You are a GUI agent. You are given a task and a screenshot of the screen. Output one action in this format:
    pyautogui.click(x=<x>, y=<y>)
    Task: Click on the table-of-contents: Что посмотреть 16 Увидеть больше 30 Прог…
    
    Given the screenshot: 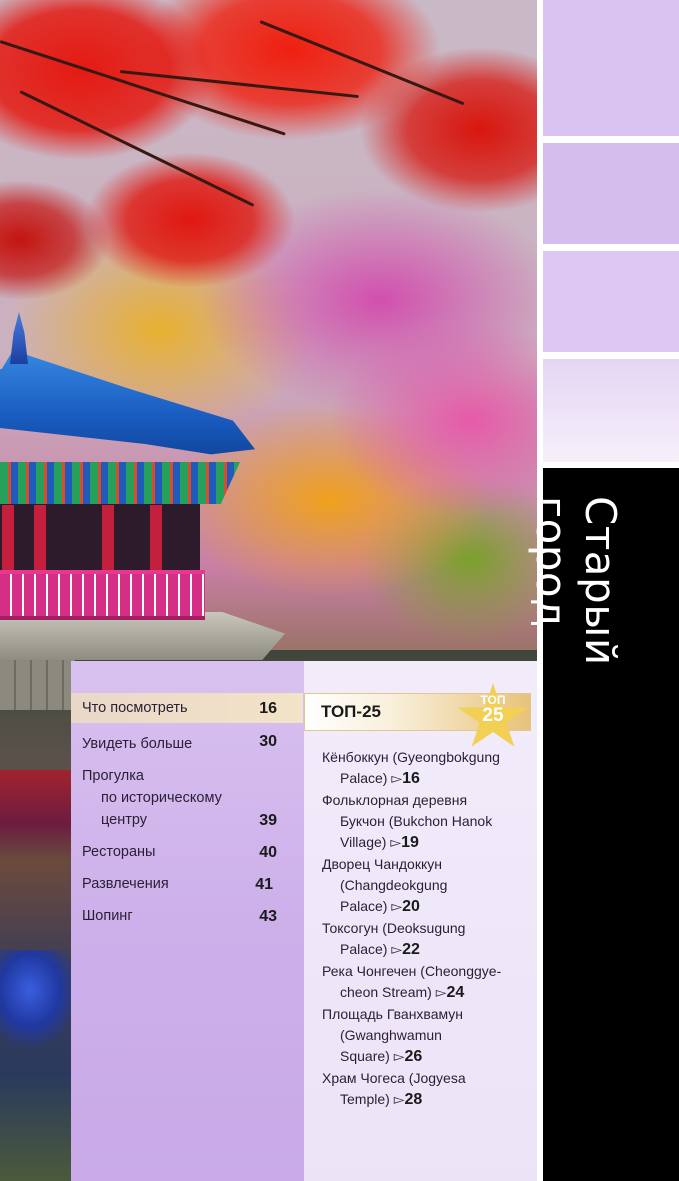 What is the action you would take?
    pyautogui.click(x=187, y=815)
    